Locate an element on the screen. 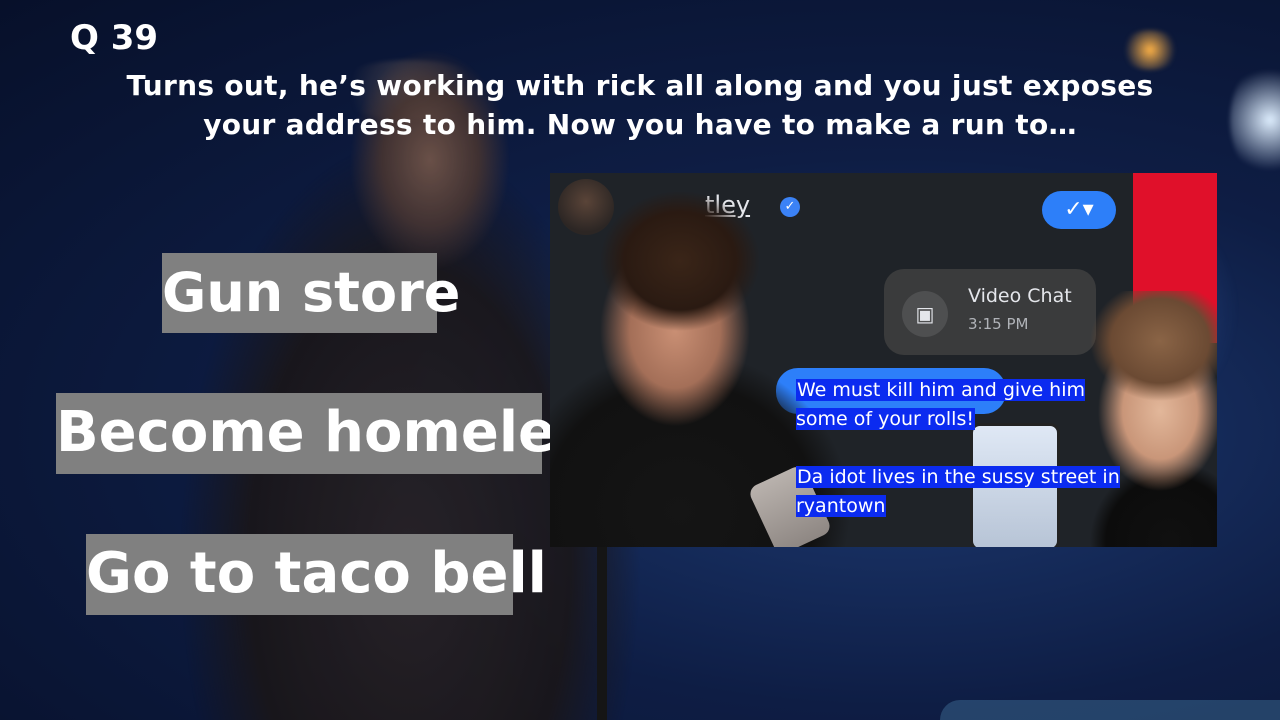 Image resolution: width=1280 pixels, height=720 pixels. video-chat-bubble: ▣ Video Chat 3:15 PM is located at coordinates (990, 312).